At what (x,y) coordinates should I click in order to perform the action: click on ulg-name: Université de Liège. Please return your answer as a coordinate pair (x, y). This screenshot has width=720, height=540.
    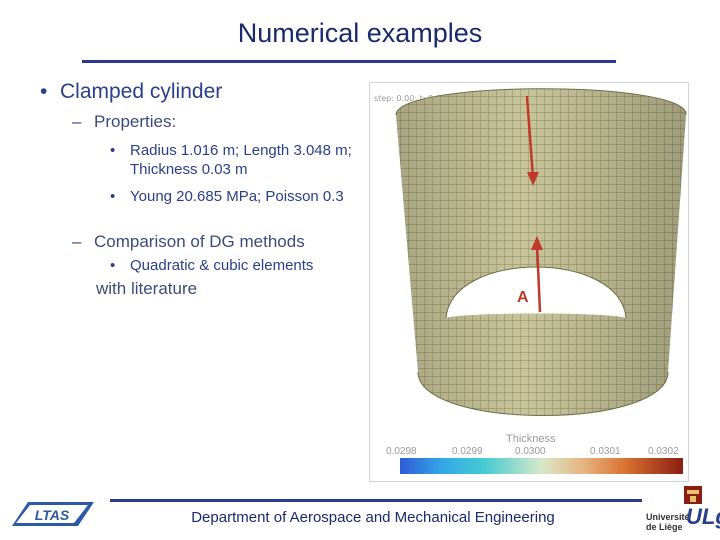
    Looking at the image, I should click on (668, 522).